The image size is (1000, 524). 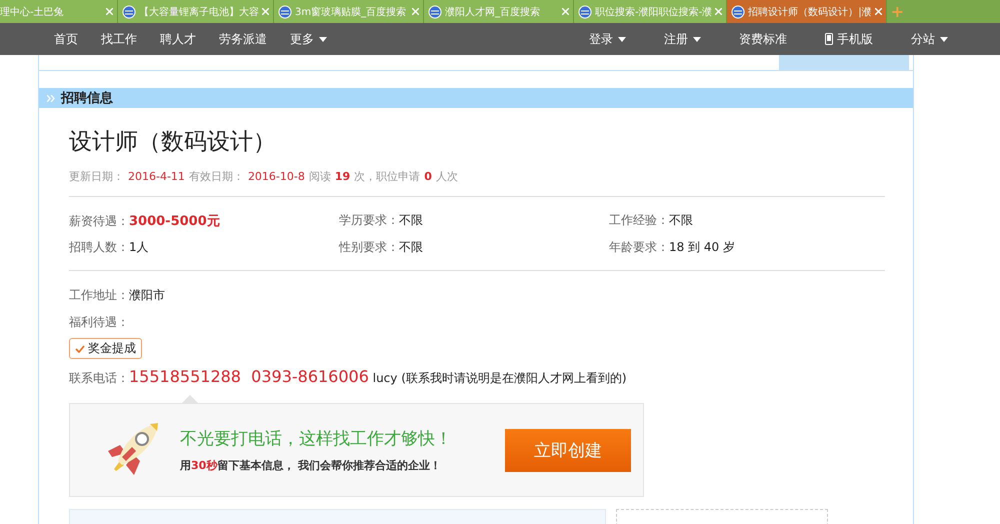 What do you see at coordinates (147, 295) in the screenshot?
I see `address-value: 濮阳市` at bounding box center [147, 295].